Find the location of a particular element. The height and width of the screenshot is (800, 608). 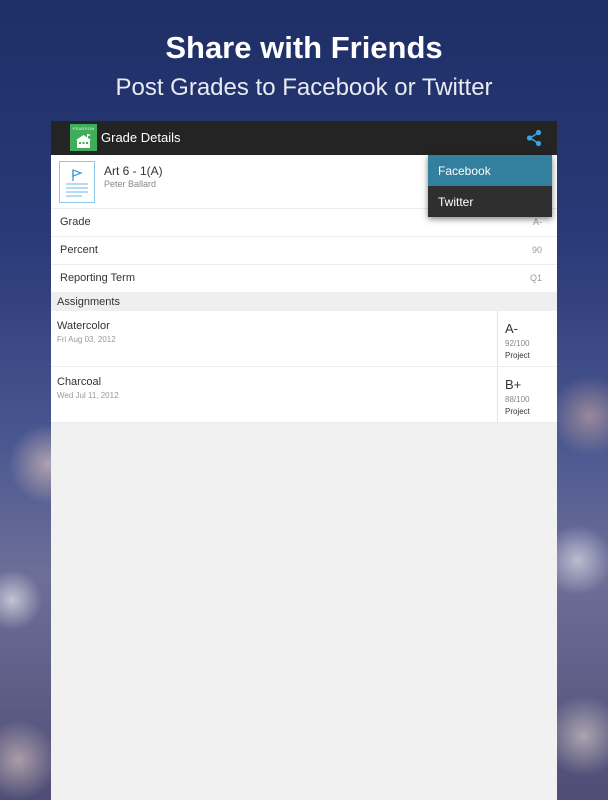

assignment-grade-box: A- 92/100 Project is located at coordinates (527, 338).